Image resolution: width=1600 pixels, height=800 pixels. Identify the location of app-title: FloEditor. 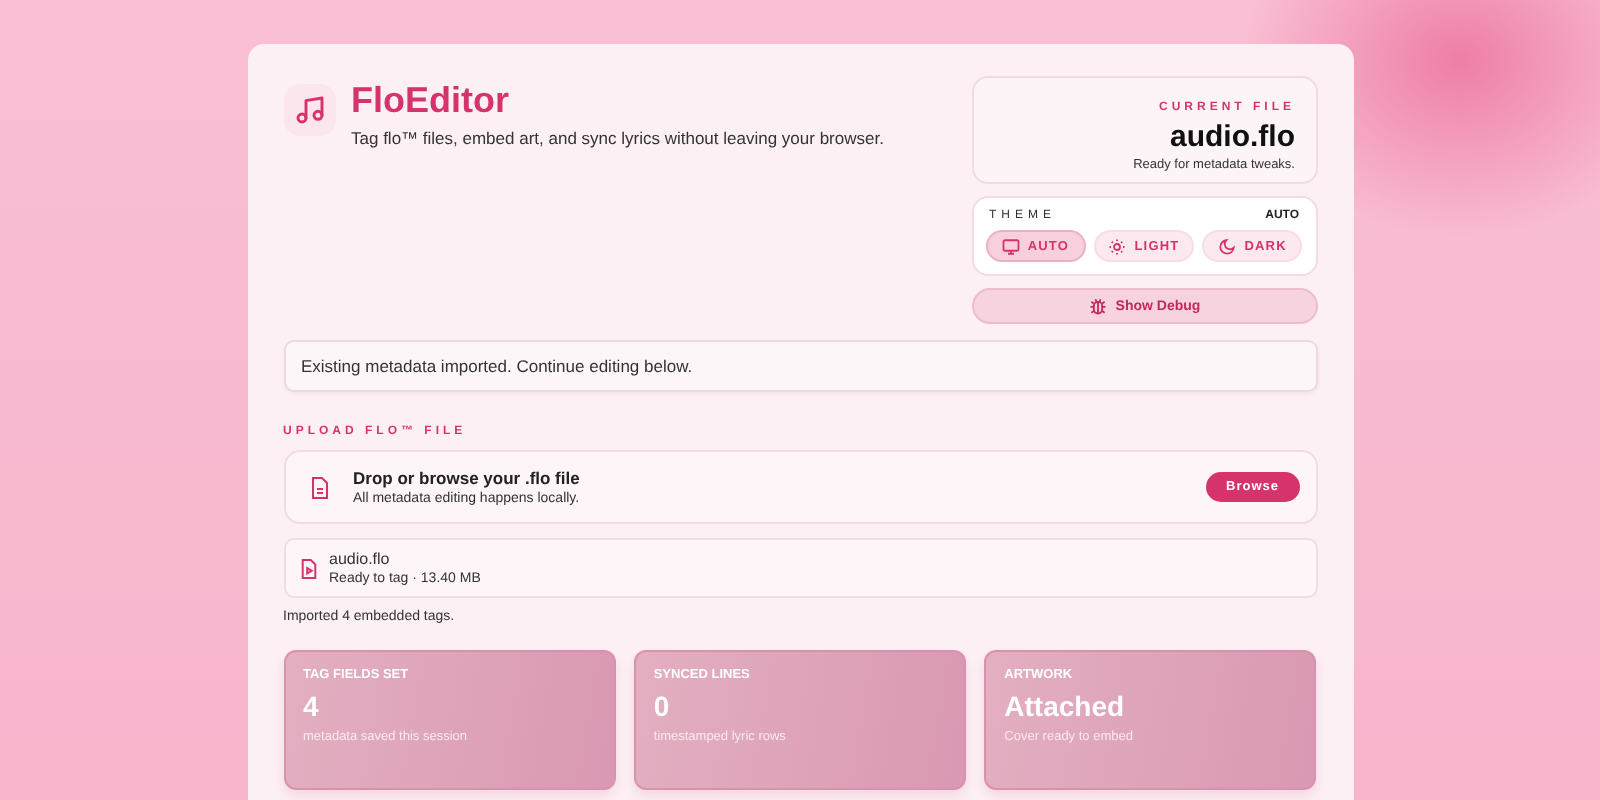
(431, 101).